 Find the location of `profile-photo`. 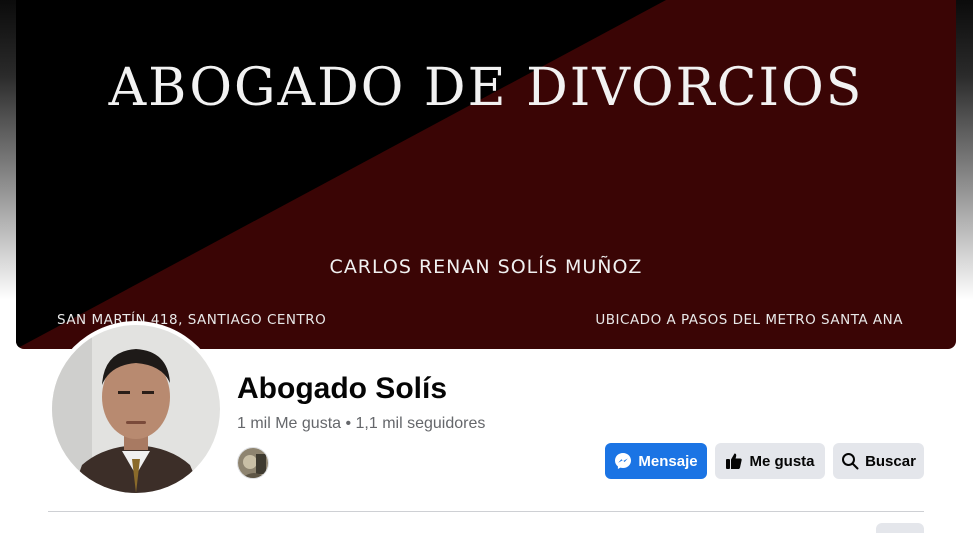

profile-photo is located at coordinates (136, 409).